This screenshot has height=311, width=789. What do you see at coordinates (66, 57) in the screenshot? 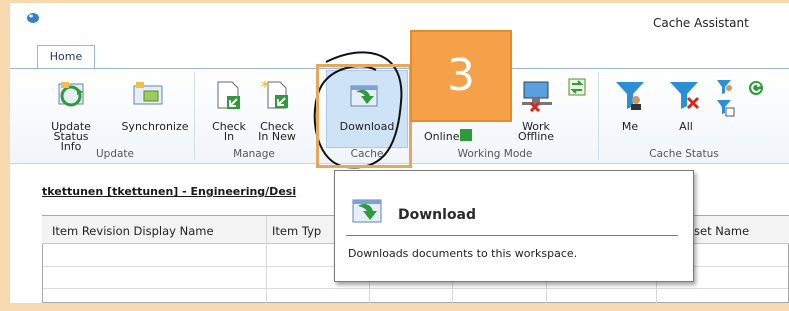
I see `tab-home: Home` at bounding box center [66, 57].